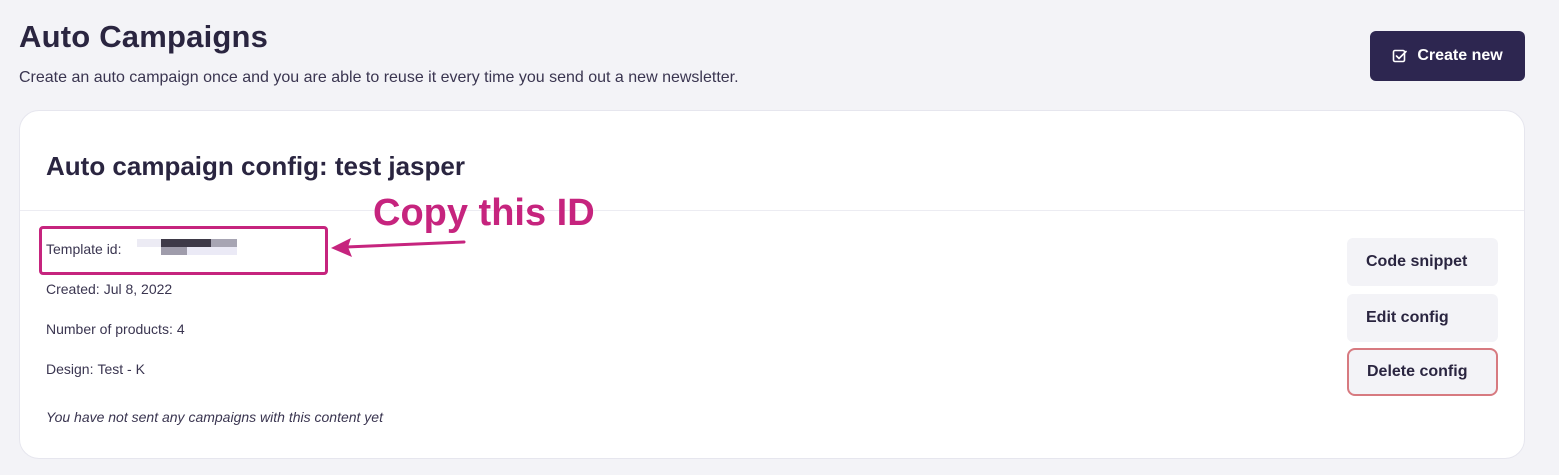  Describe the element at coordinates (1422, 318) in the screenshot. I see `edit-config-button: Edit config` at that location.